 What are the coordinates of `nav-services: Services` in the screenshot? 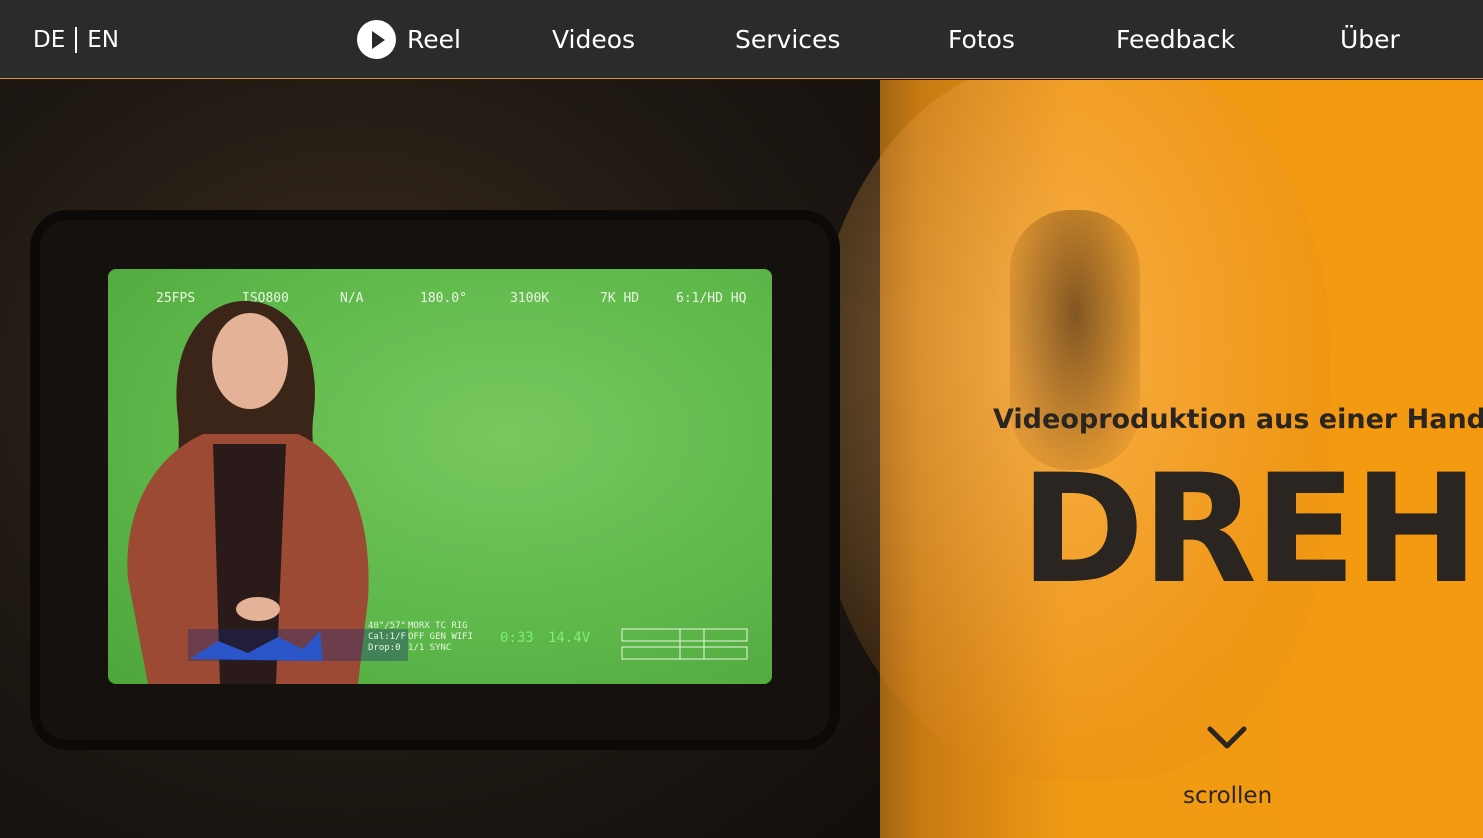 It's located at (787, 39).